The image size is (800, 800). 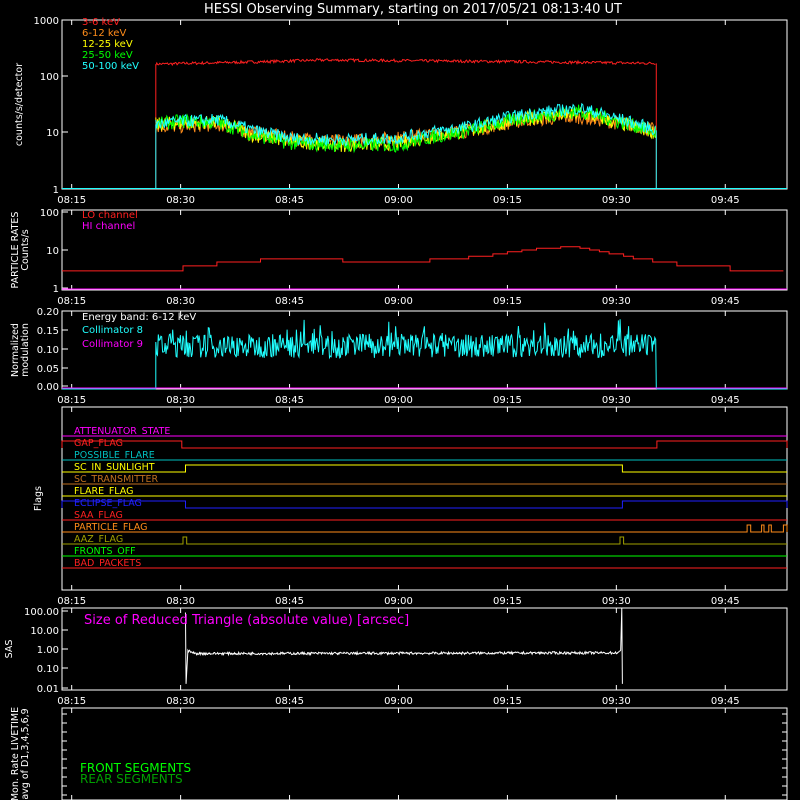 What do you see at coordinates (112, 330) in the screenshot?
I see `legend-entry: Collimator 8` at bounding box center [112, 330].